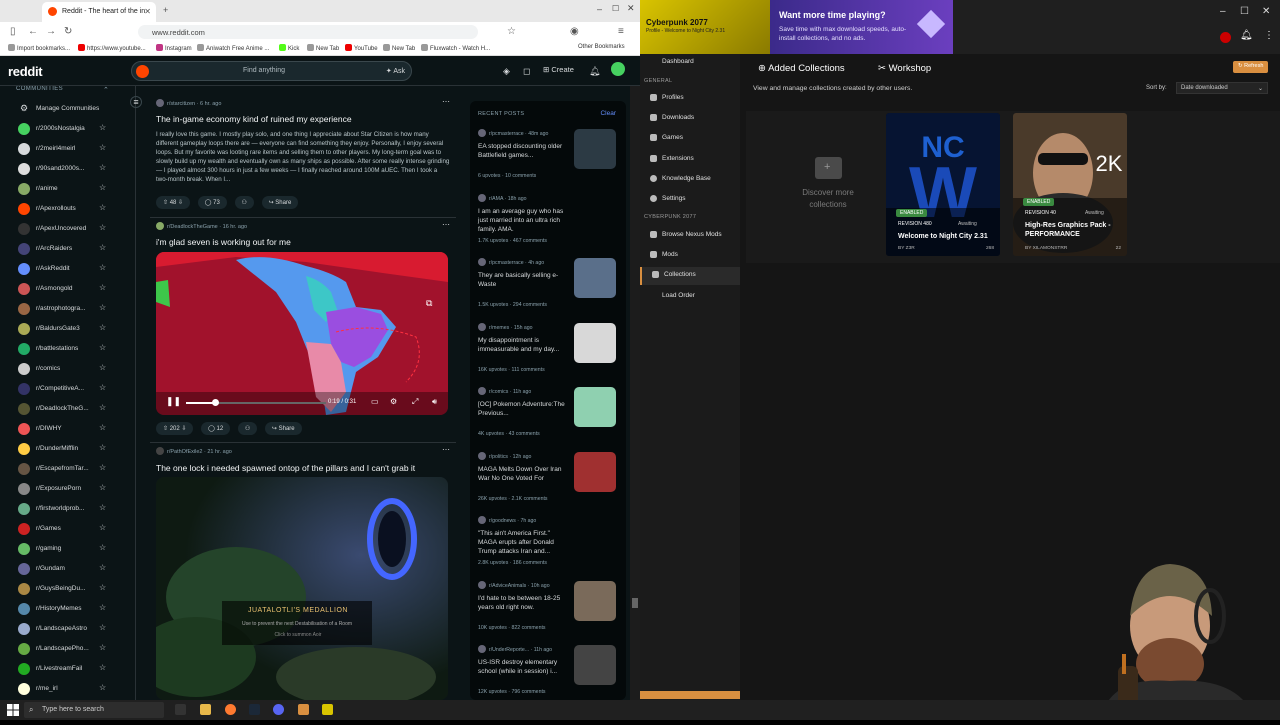 The height and width of the screenshot is (725, 1280). I want to click on firefox-icon, so click(230, 709).